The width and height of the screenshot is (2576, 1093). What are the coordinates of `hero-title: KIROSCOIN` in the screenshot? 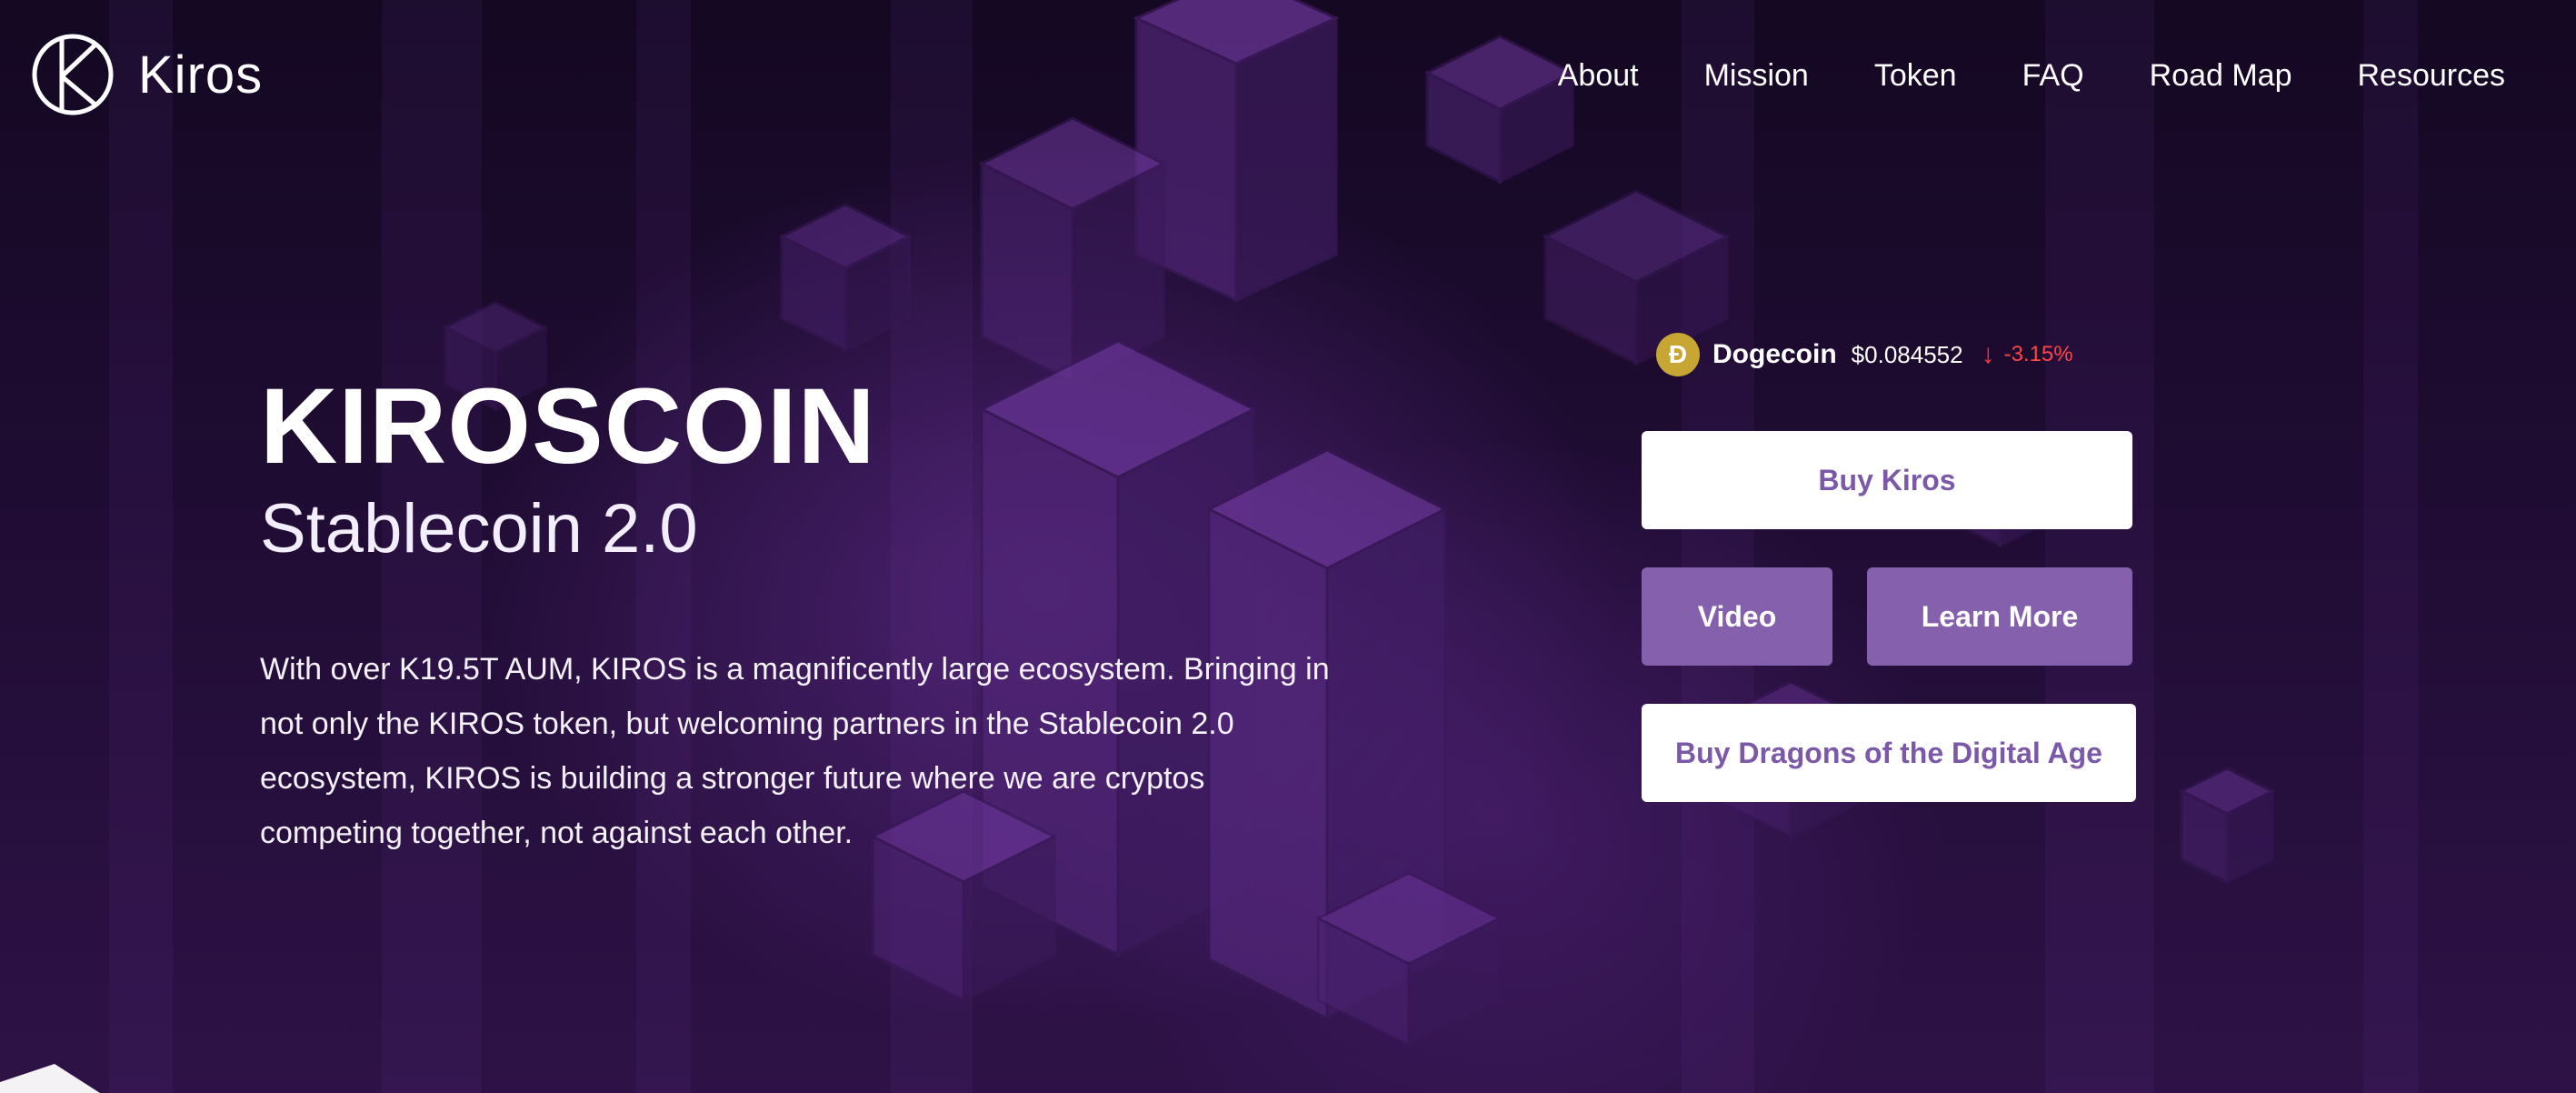 It's located at (568, 426).